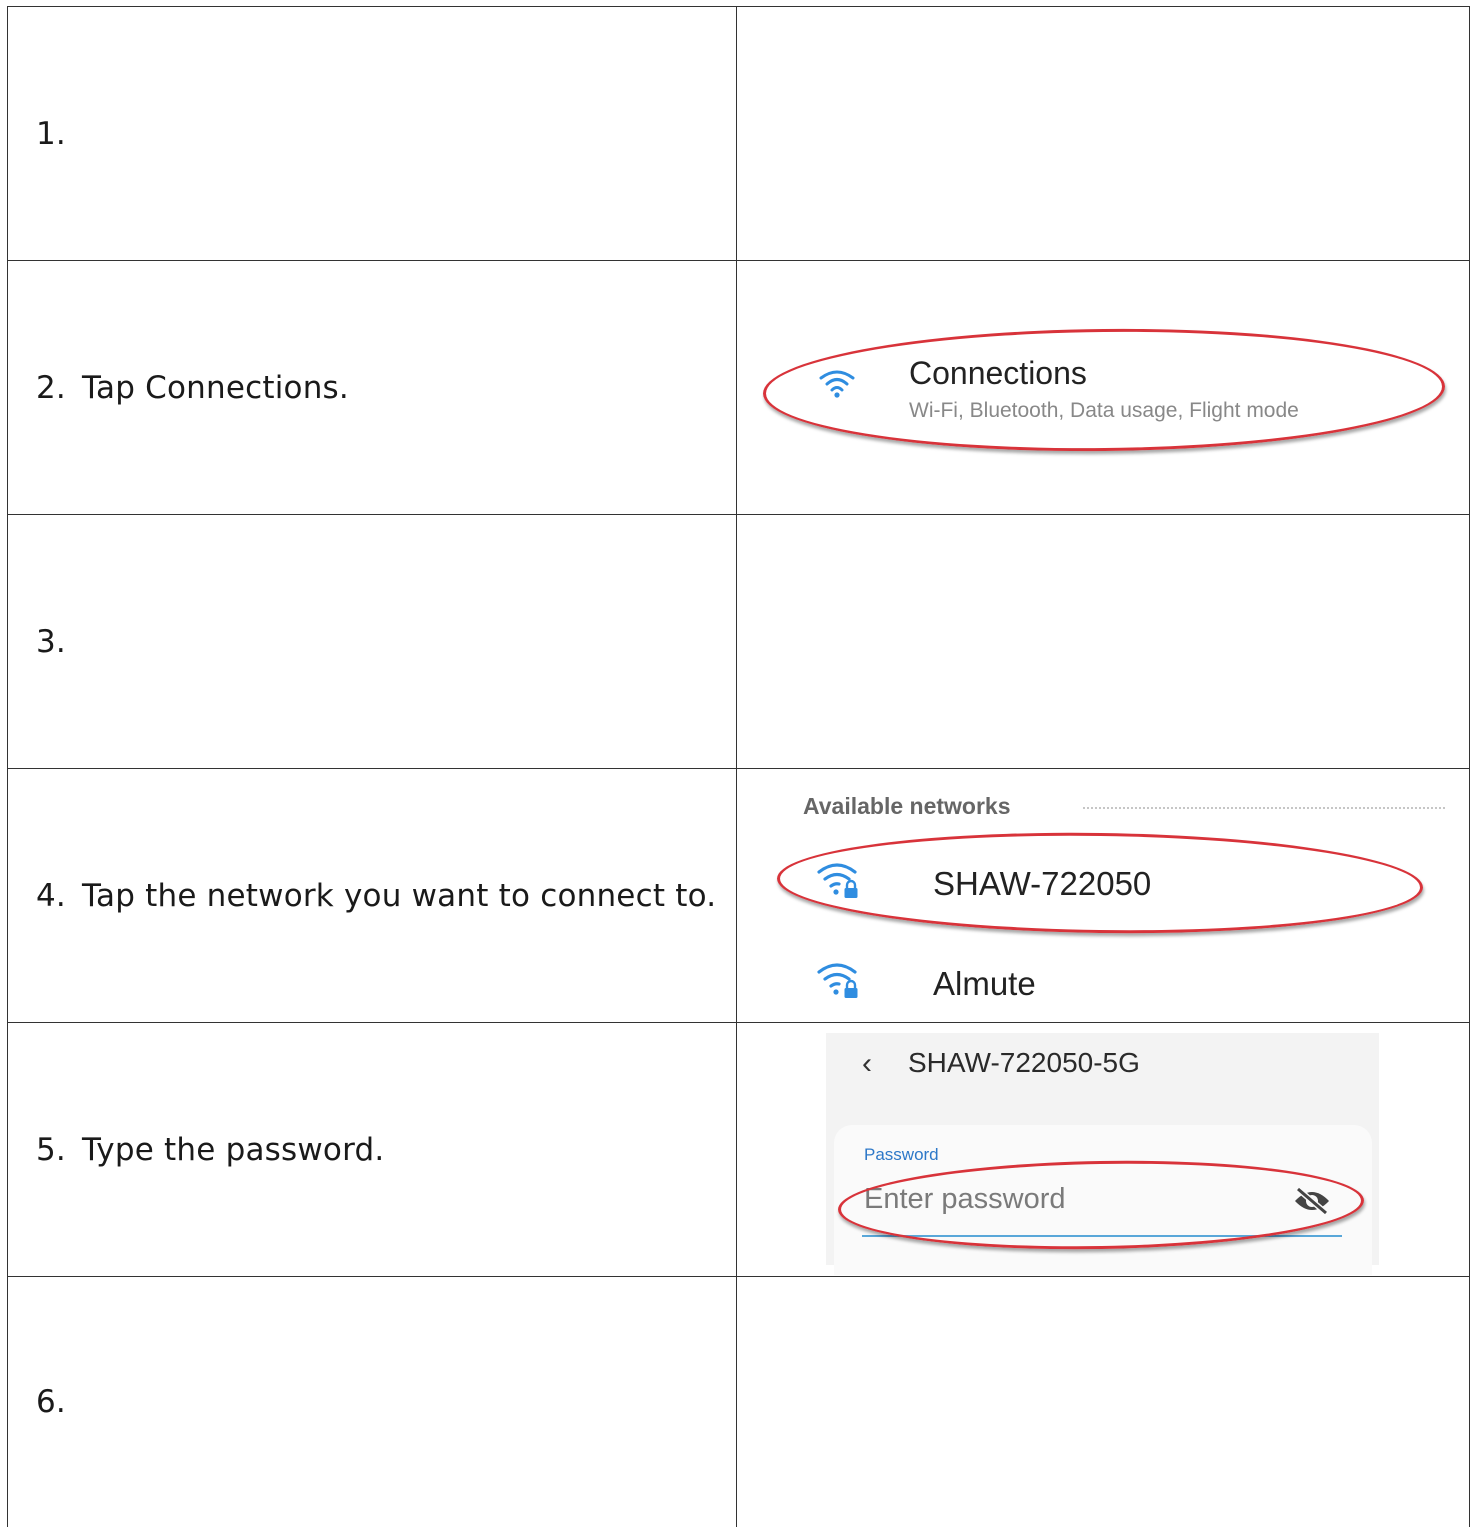 The height and width of the screenshot is (1534, 1476). I want to click on step-number: 1., so click(51, 133).